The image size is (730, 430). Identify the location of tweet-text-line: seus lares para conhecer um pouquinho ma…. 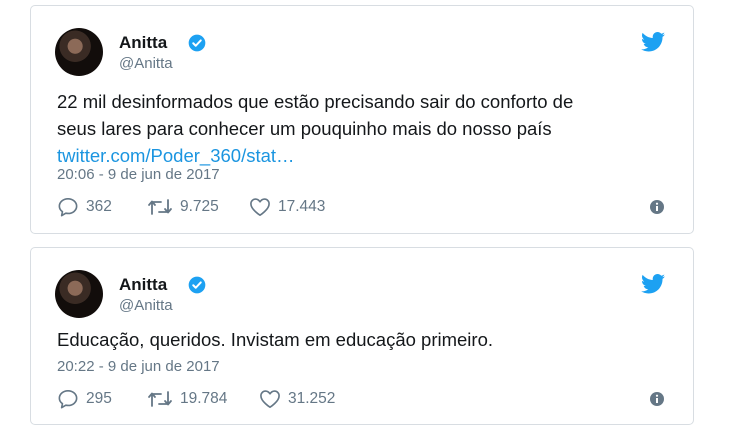
(304, 128).